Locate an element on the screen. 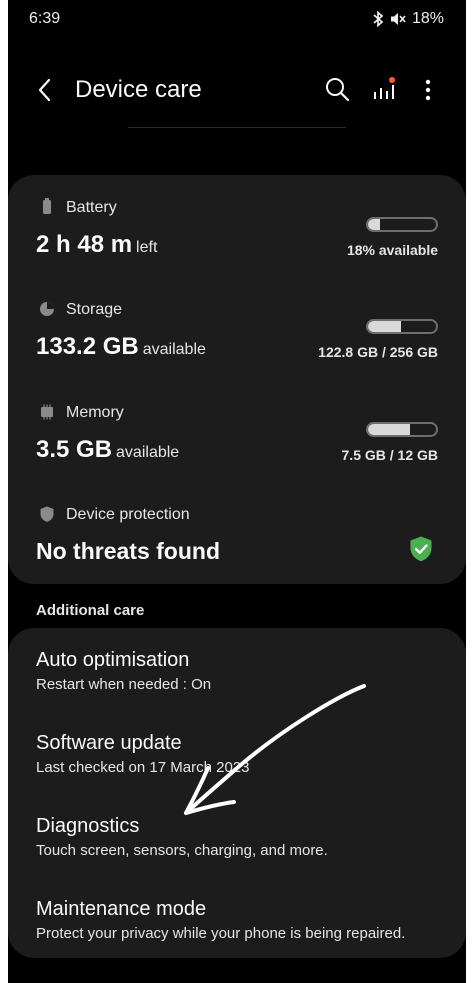 Image resolution: width=474 pixels, height=983 pixels. additional-care-heading: Additional care is located at coordinates (90, 610).